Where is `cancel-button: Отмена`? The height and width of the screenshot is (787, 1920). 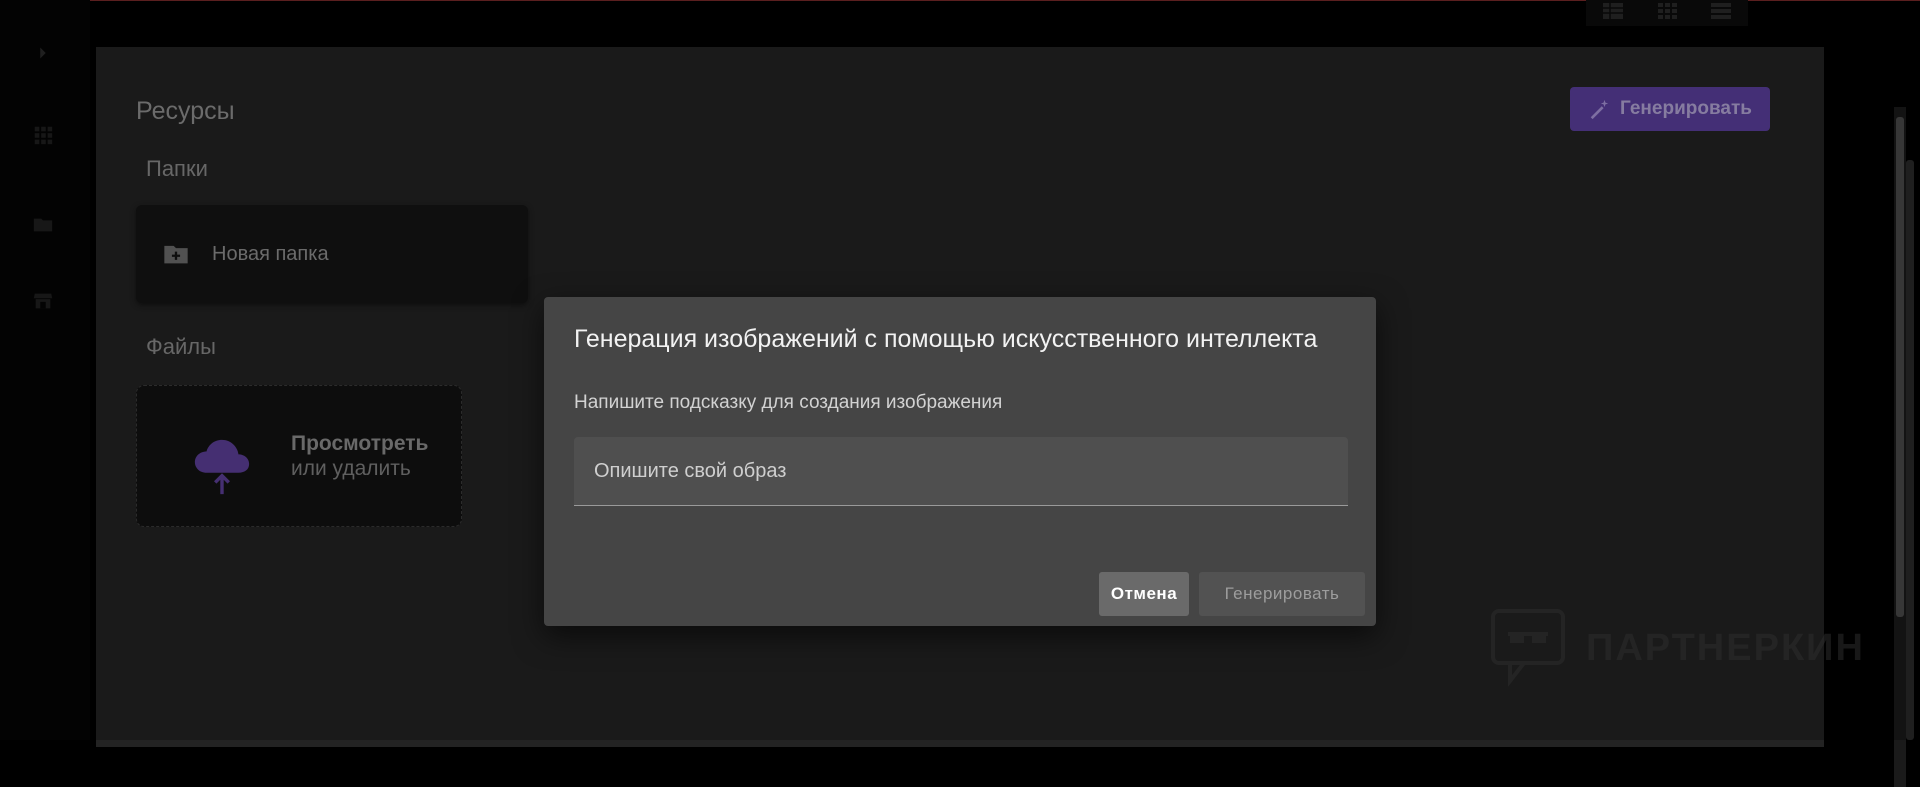
cancel-button: Отмена is located at coordinates (1144, 594).